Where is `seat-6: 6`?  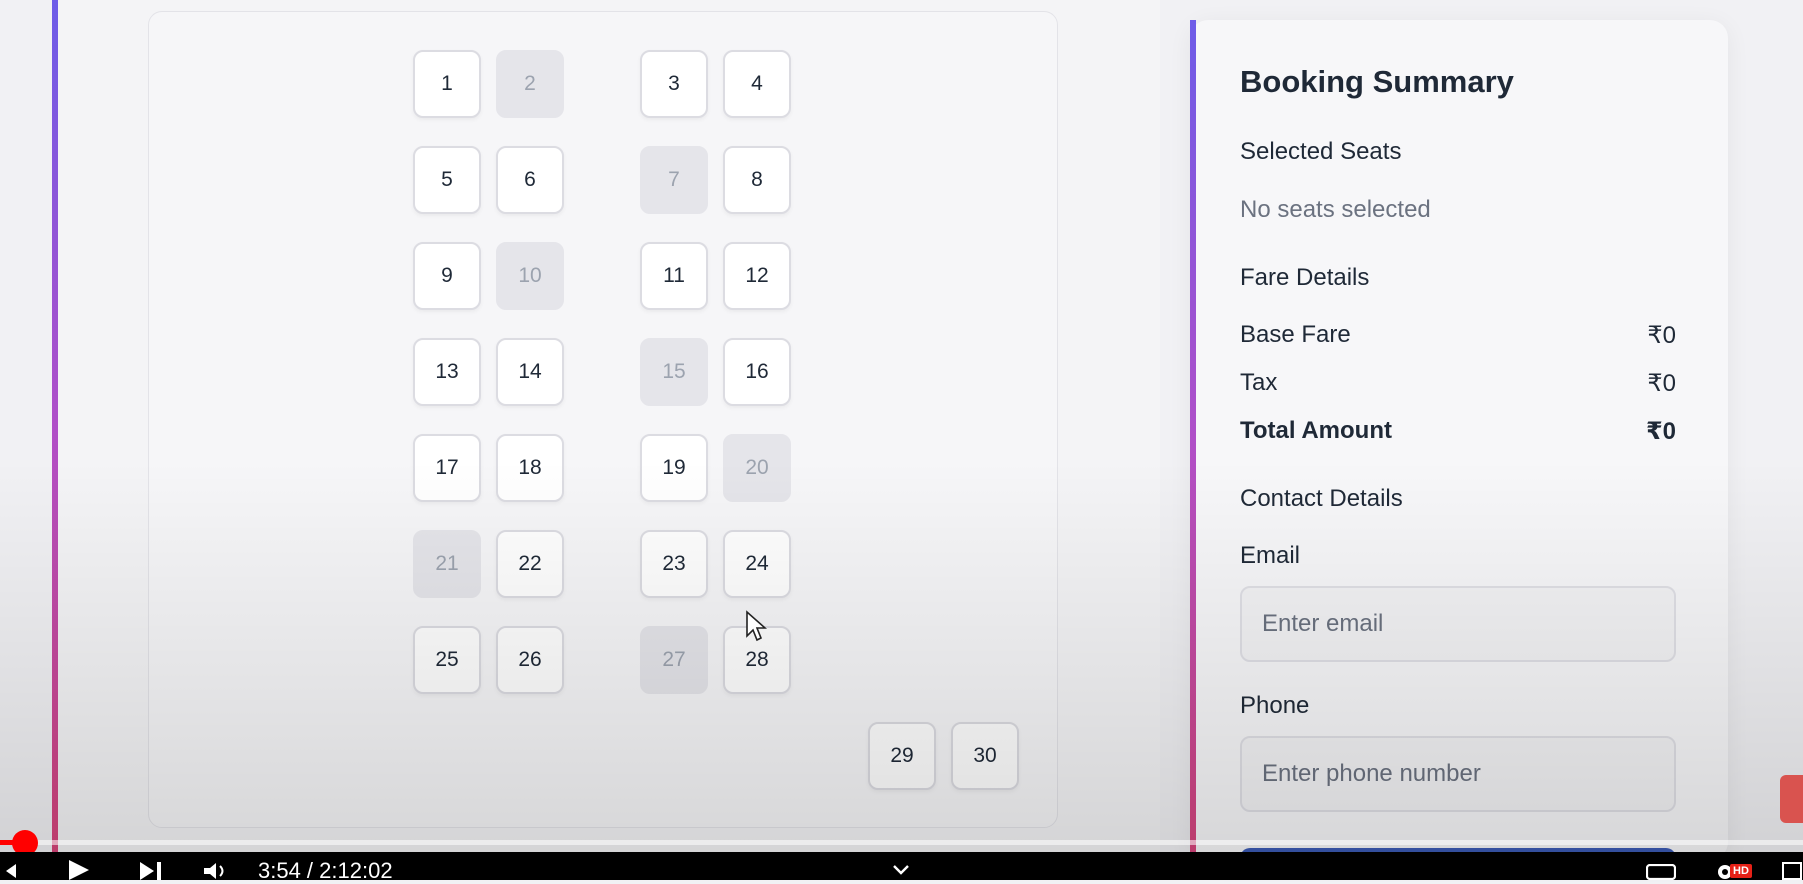 seat-6: 6 is located at coordinates (530, 180).